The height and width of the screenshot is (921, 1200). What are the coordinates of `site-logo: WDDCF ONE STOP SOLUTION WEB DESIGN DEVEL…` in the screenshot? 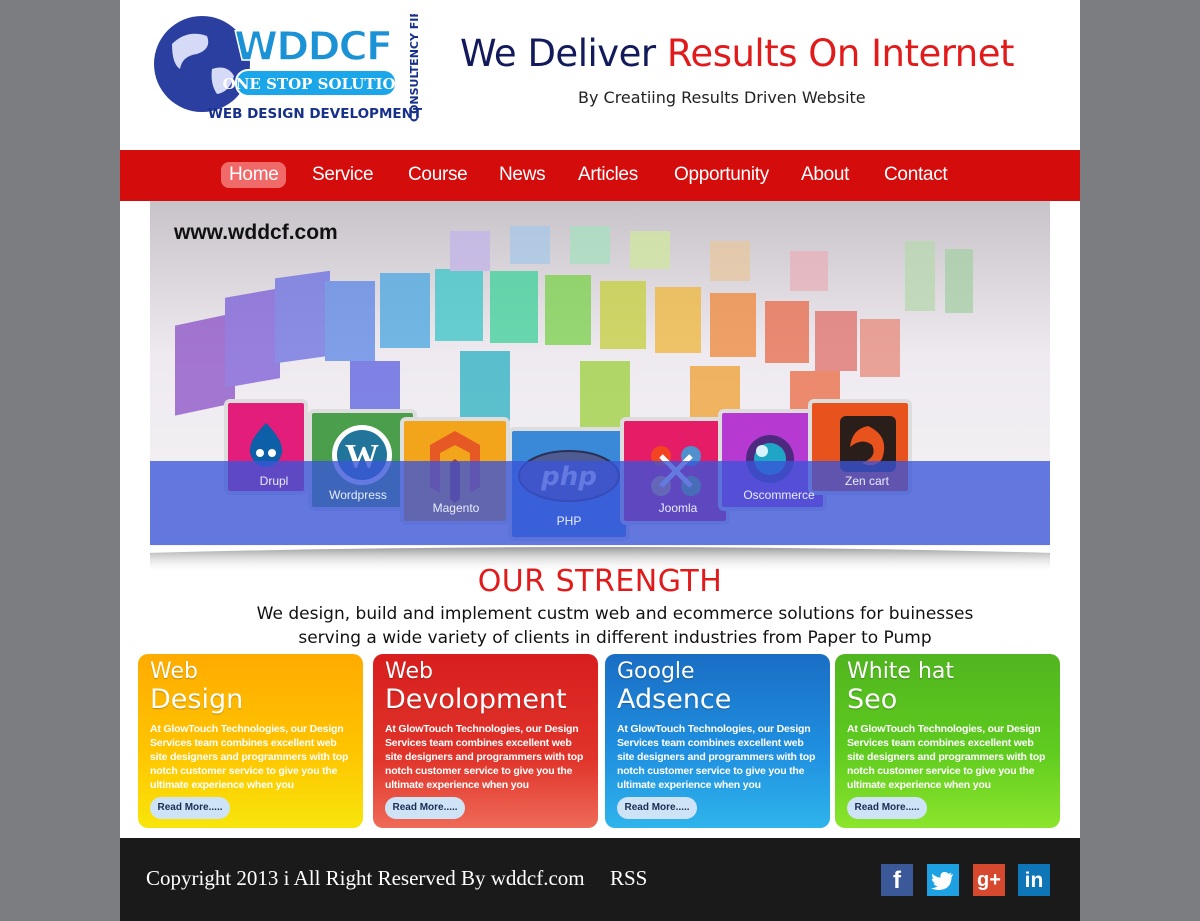 It's located at (288, 69).